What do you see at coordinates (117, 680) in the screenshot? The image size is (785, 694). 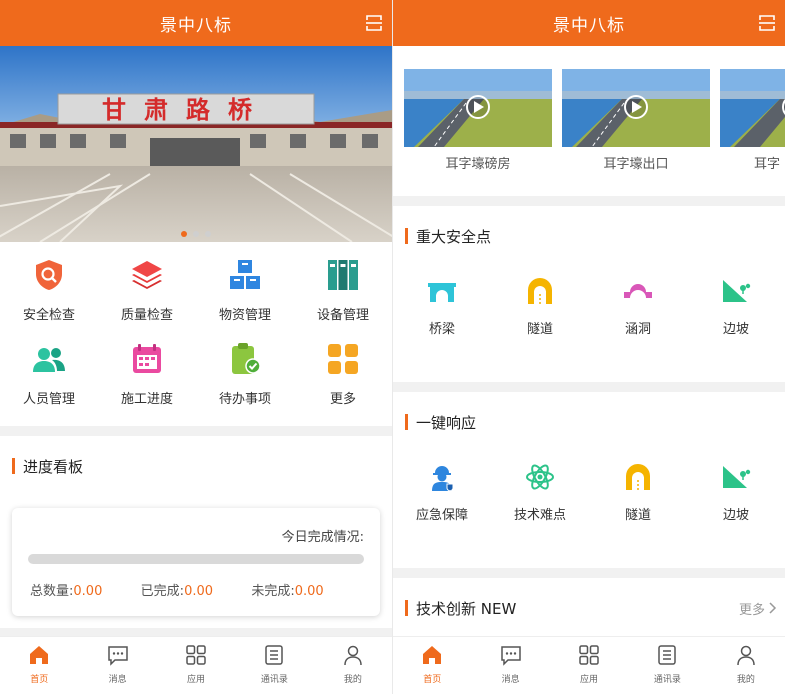 I see `tab-label: 消息` at bounding box center [117, 680].